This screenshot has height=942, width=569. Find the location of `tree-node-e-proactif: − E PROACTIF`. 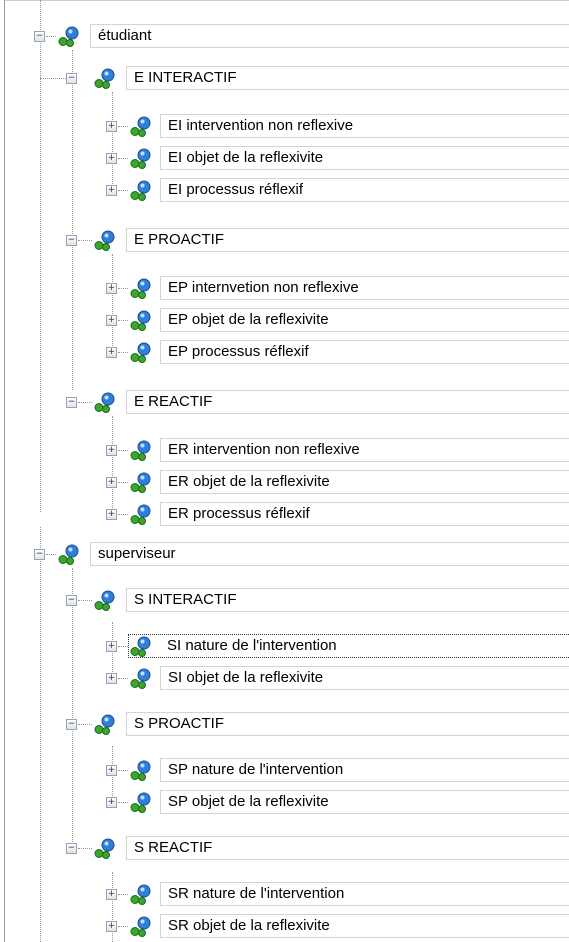

tree-node-e-proactif: − E PROACTIF is located at coordinates (284, 240).